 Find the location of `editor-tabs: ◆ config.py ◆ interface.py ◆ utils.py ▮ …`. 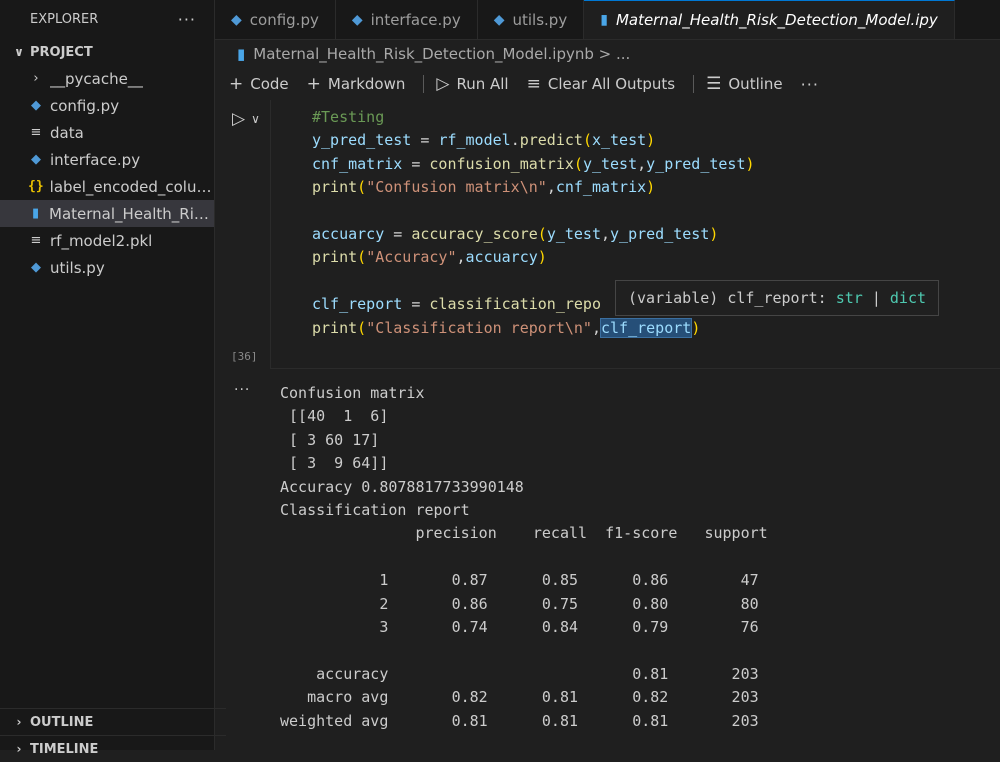

editor-tabs: ◆ config.py ◆ interface.py ◆ utils.py ▮ … is located at coordinates (607, 20).